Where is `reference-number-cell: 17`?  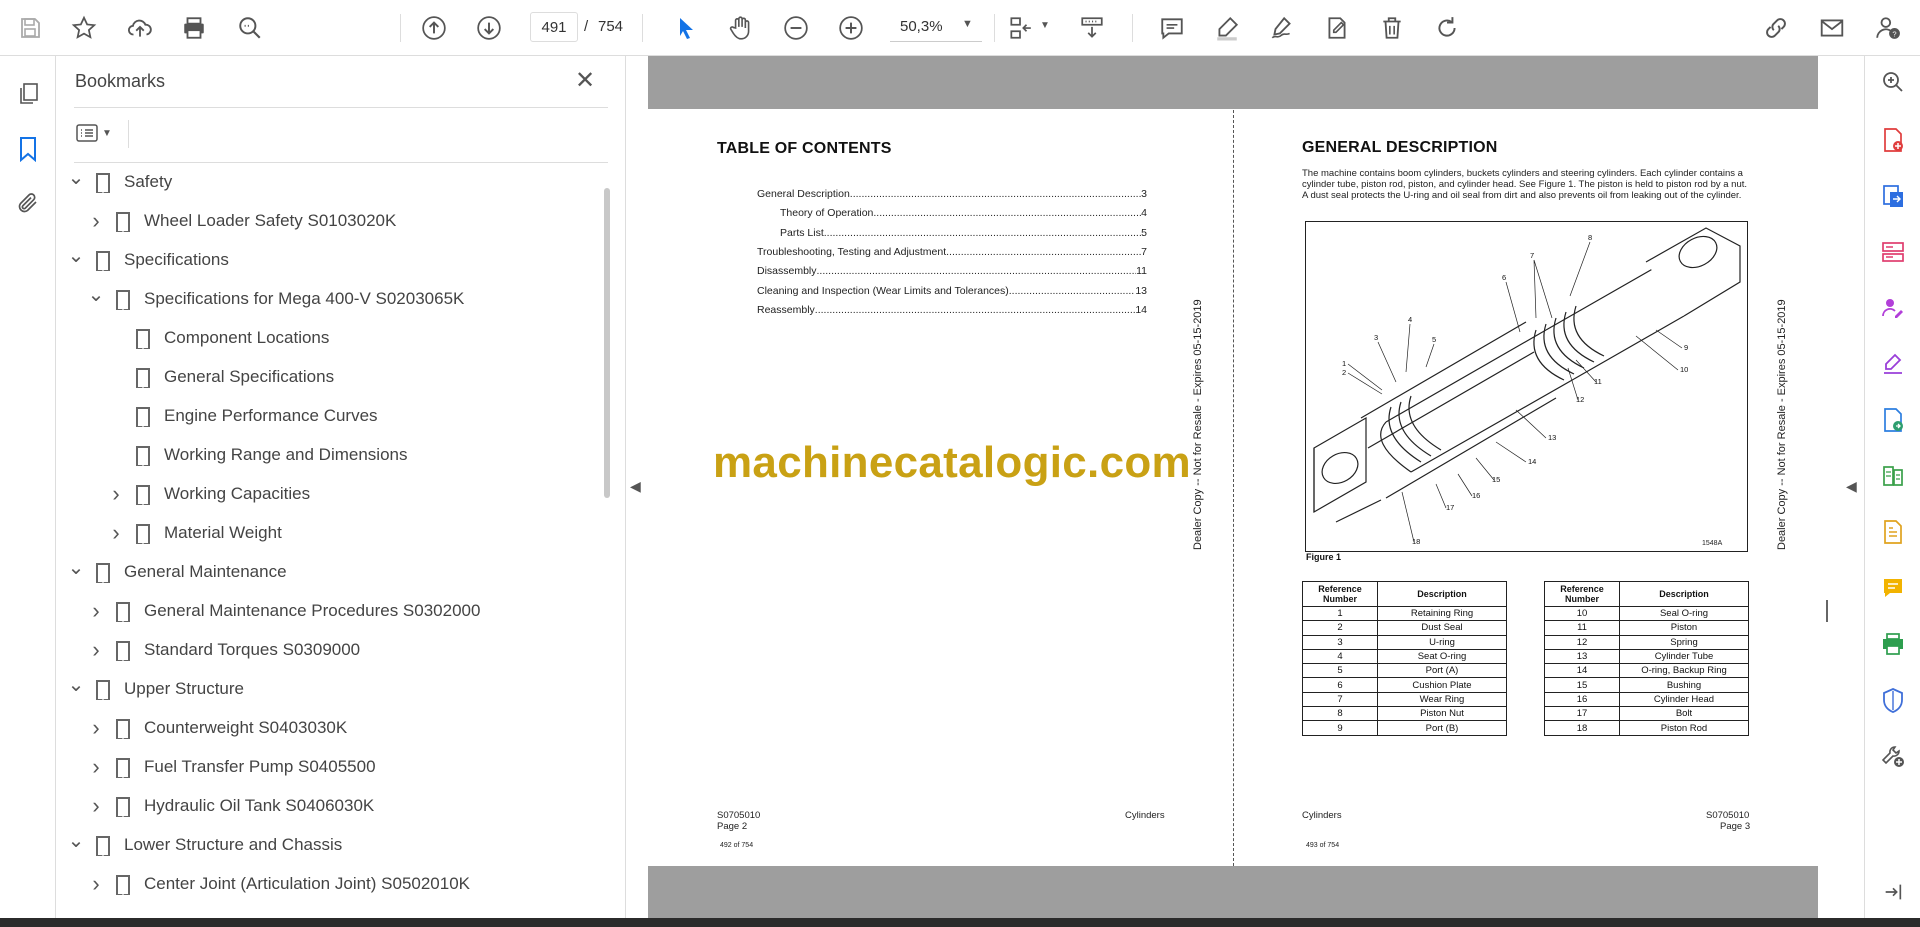
reference-number-cell: 17 is located at coordinates (1582, 714).